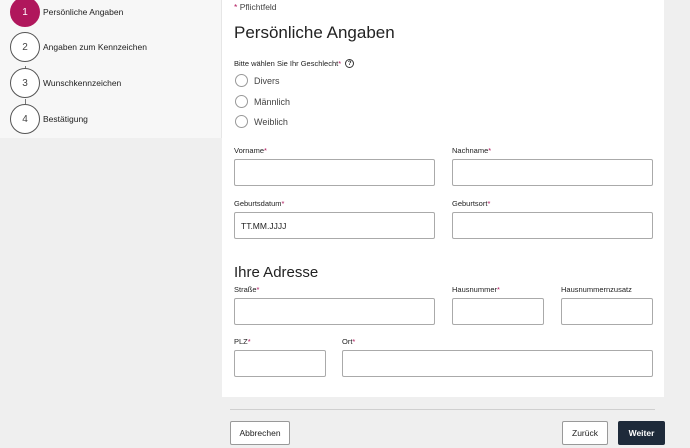 The width and height of the screenshot is (690, 448). What do you see at coordinates (247, 289) in the screenshot?
I see `strasse-label: Straße*` at bounding box center [247, 289].